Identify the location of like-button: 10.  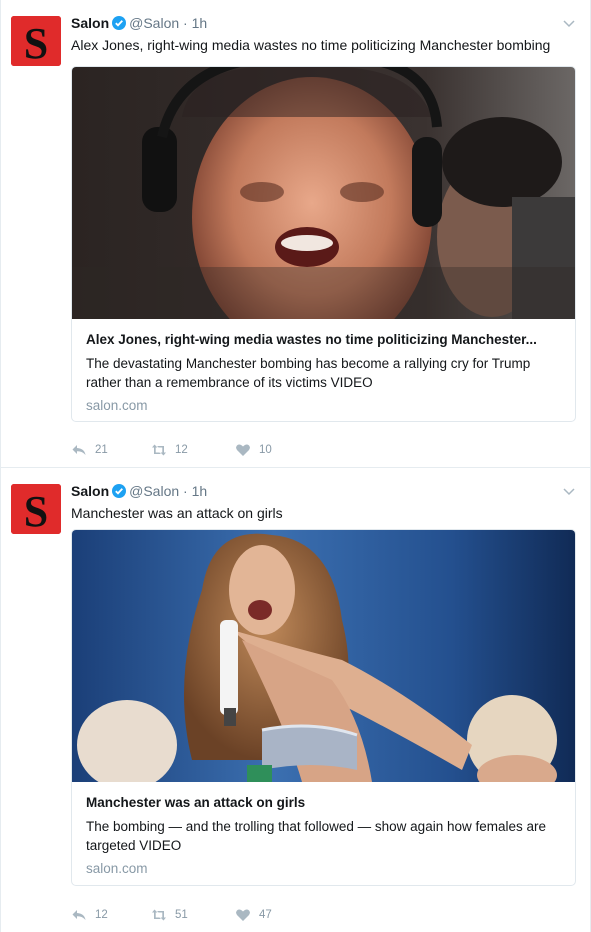
(253, 450).